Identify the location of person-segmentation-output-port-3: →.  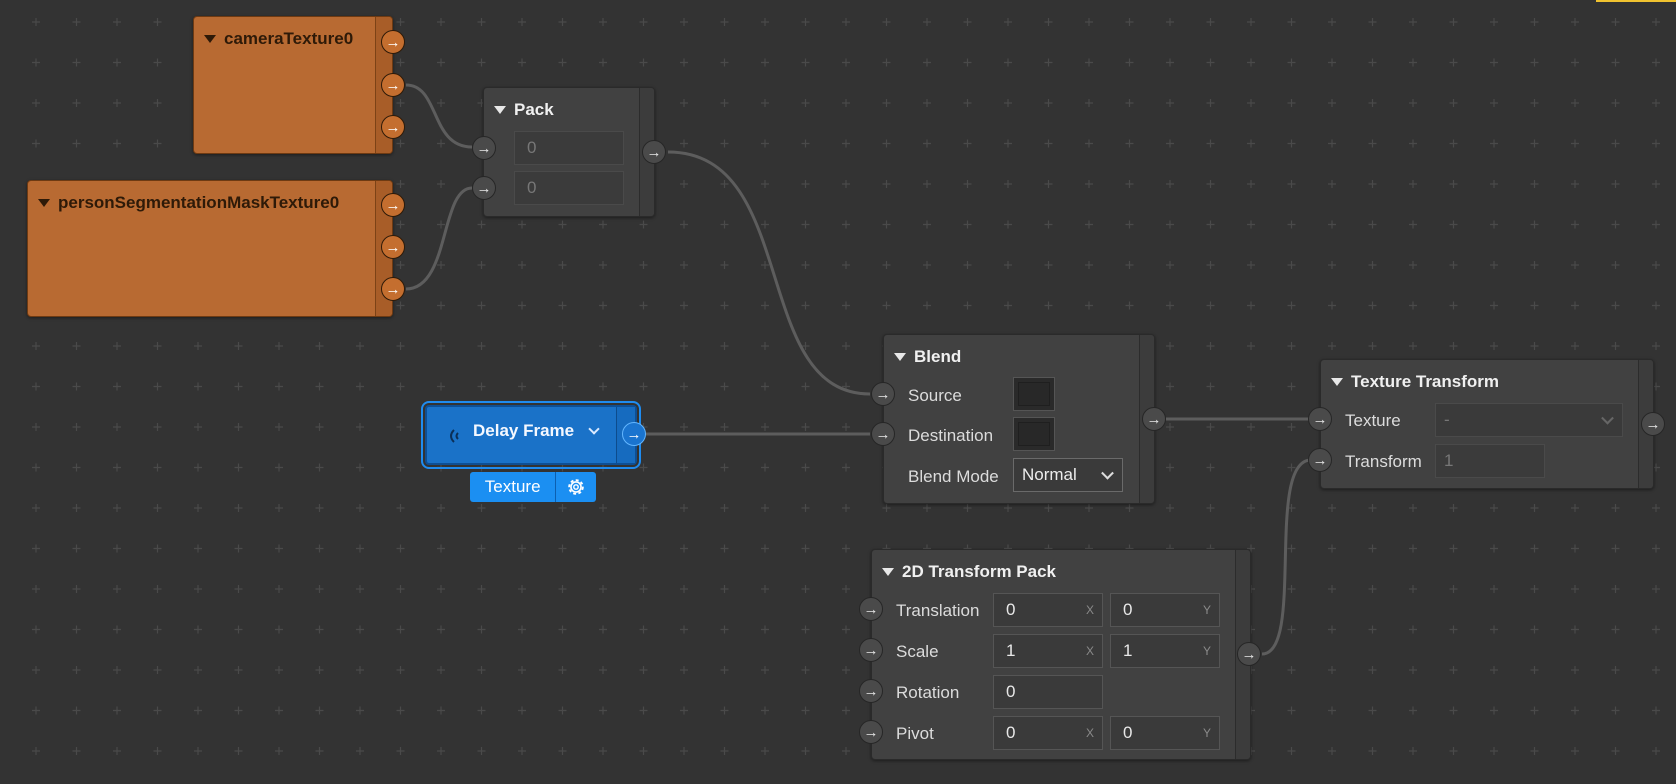
(393, 289).